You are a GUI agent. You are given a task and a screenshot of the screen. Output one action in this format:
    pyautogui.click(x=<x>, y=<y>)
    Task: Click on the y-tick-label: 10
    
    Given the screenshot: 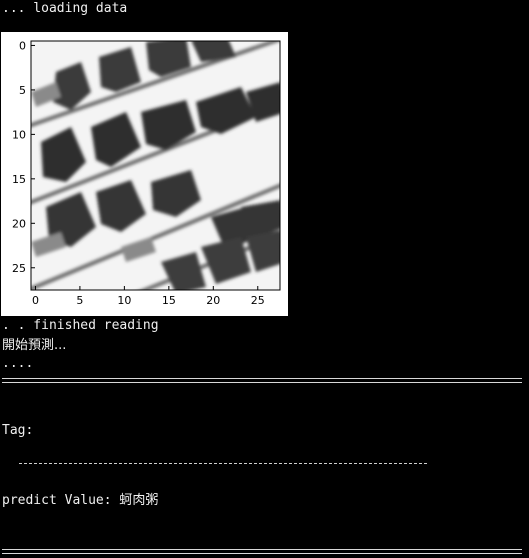 What is the action you would take?
    pyautogui.click(x=19, y=134)
    